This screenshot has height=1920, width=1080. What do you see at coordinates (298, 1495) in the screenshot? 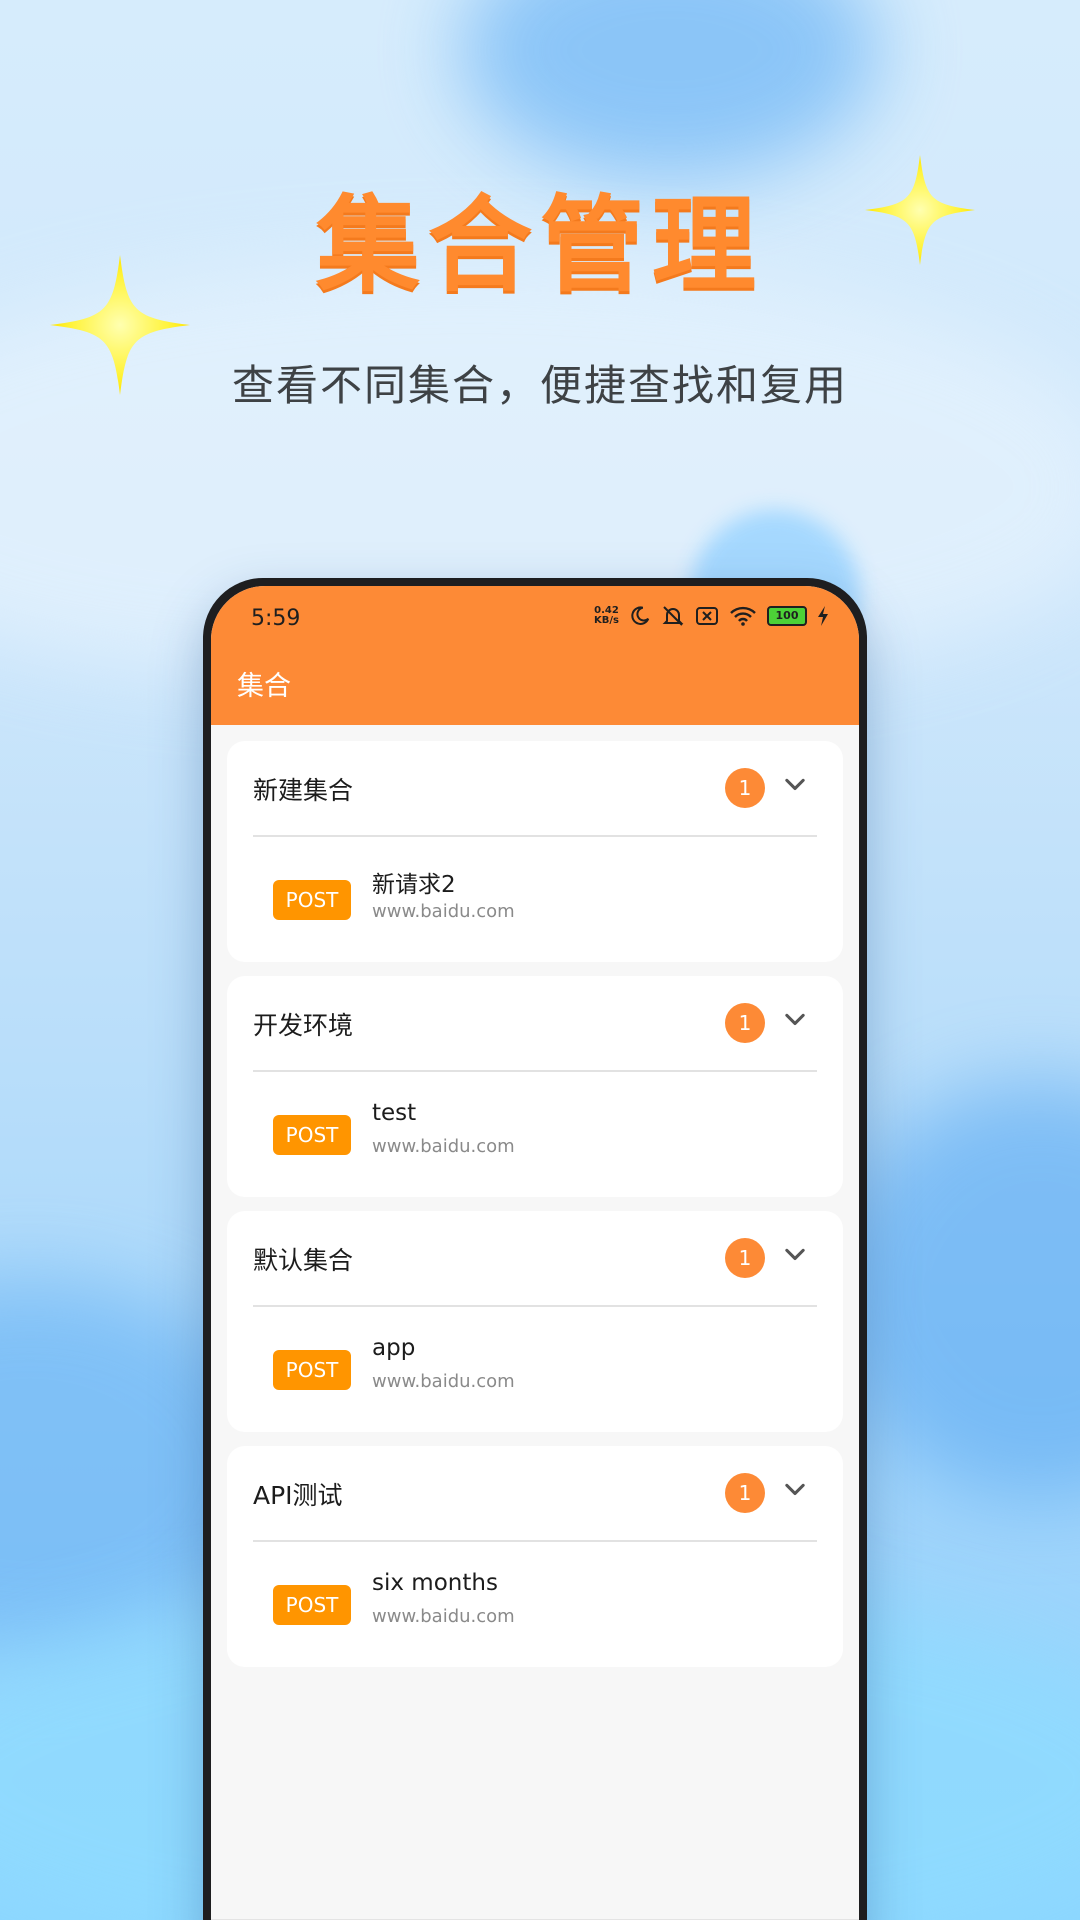
I see `collection-name: API测试` at bounding box center [298, 1495].